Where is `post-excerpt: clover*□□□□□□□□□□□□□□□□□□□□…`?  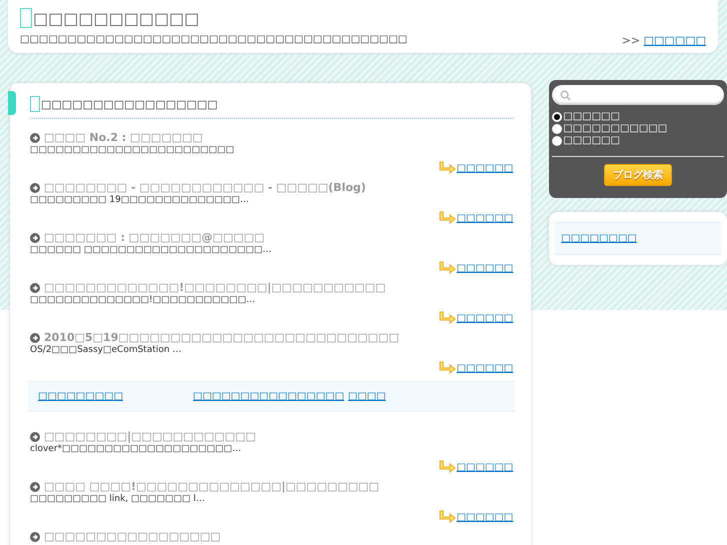 post-excerpt: clover*□□□□□□□□□□□□□□□□□□□□… is located at coordinates (136, 449).